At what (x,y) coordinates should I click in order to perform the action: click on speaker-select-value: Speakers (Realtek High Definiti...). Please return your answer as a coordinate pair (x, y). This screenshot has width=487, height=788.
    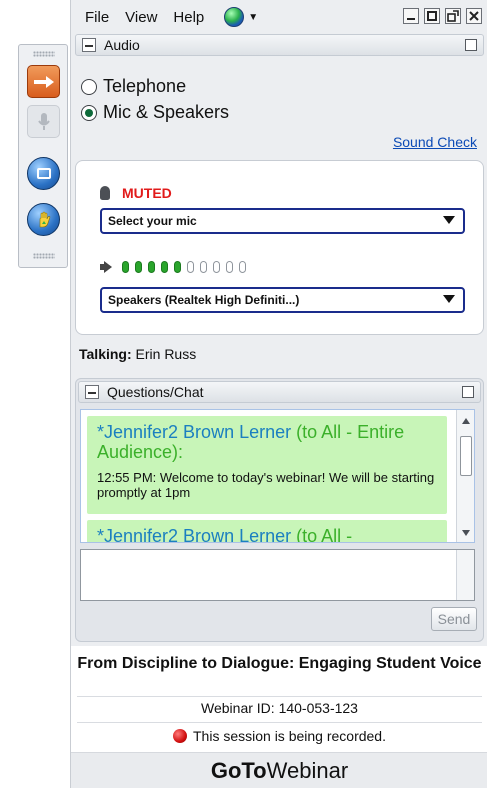
    Looking at the image, I should click on (204, 300).